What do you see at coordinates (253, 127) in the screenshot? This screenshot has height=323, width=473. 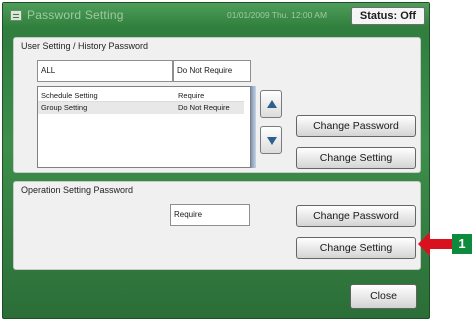 I see `list-scrollbar-thumb` at bounding box center [253, 127].